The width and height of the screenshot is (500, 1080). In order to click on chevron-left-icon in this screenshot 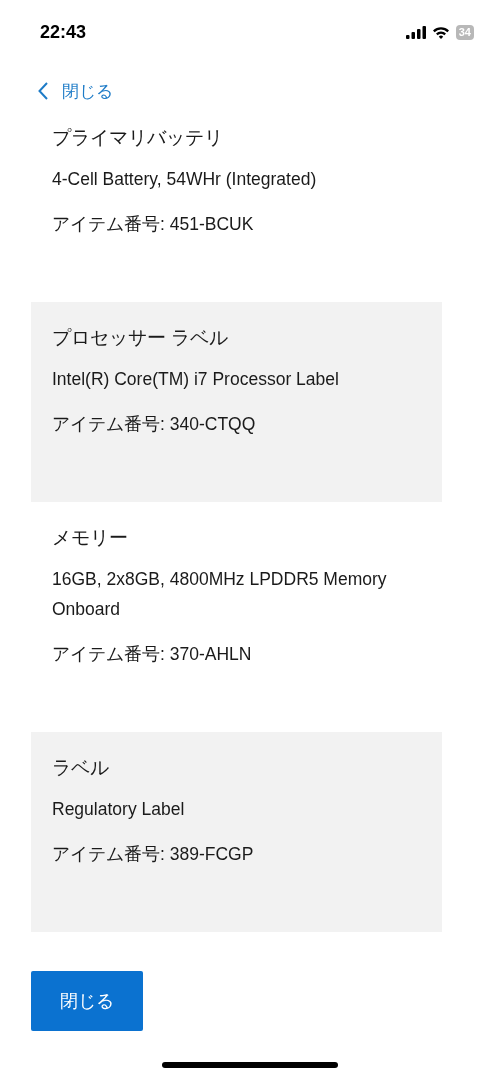, I will do `click(43, 91)`.